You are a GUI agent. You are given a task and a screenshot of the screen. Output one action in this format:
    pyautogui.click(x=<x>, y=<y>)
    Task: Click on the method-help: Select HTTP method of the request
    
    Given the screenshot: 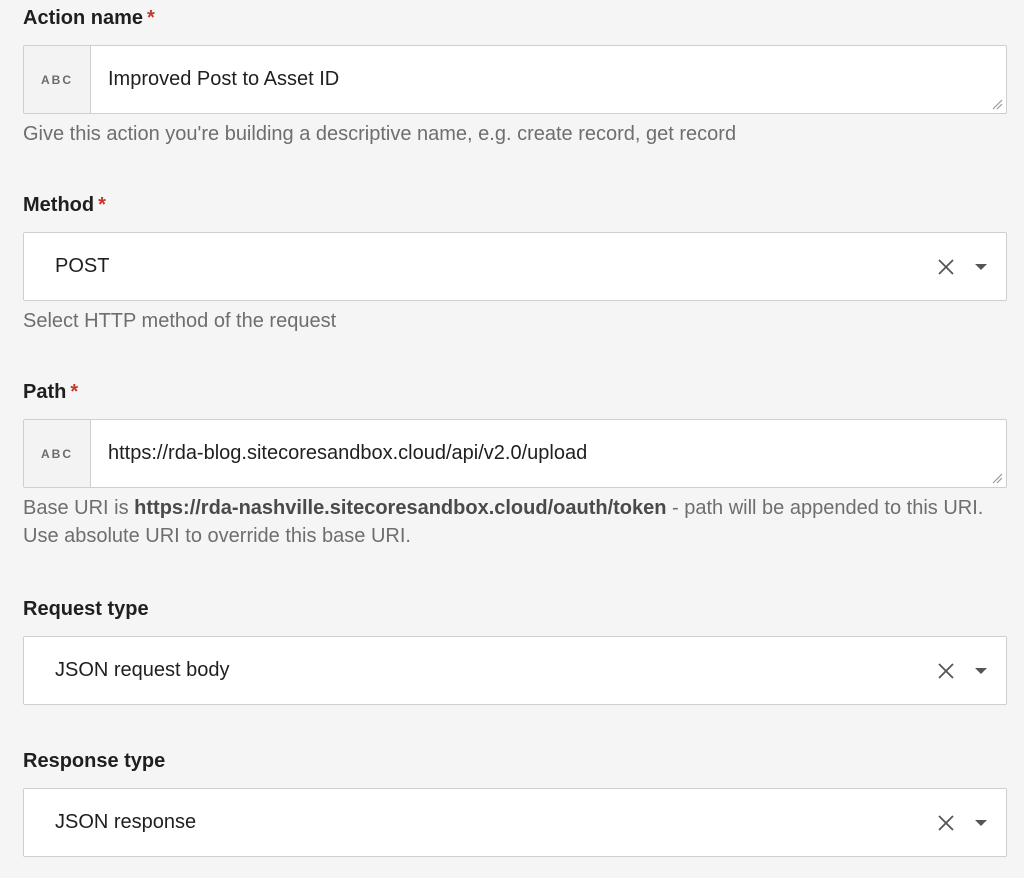 What is the action you would take?
    pyautogui.click(x=180, y=321)
    